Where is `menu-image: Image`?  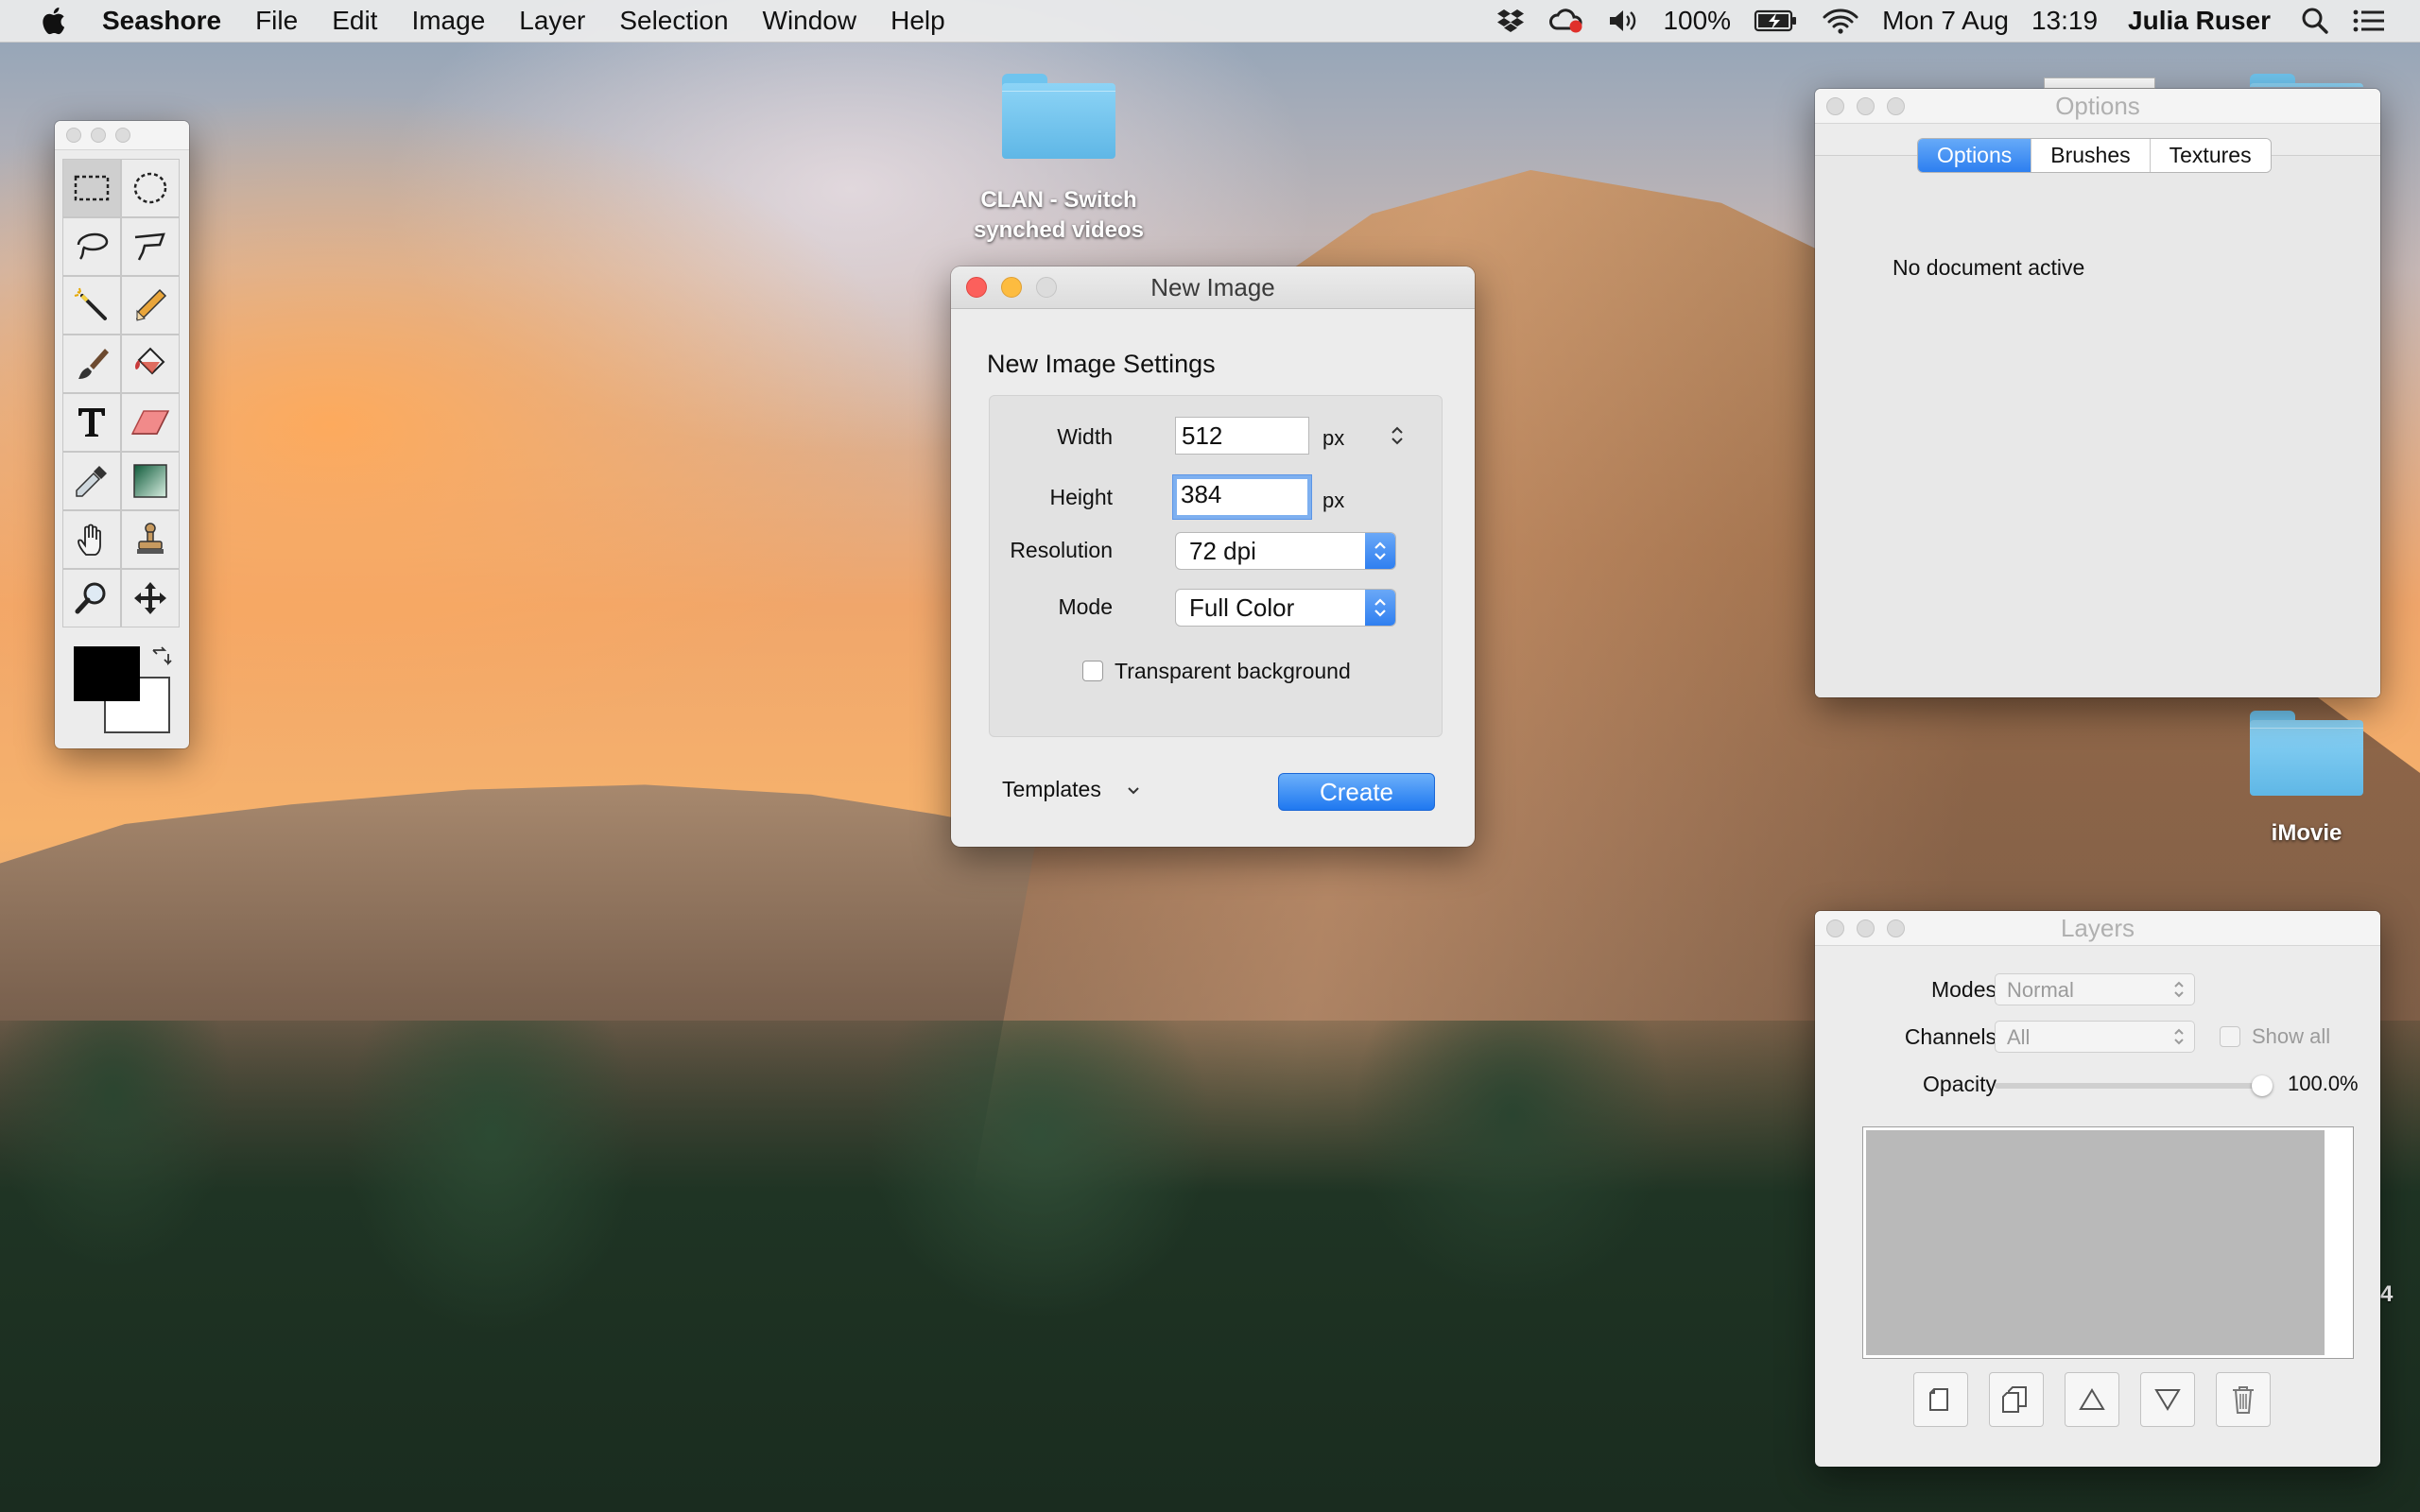
menu-image: Image is located at coordinates (448, 21).